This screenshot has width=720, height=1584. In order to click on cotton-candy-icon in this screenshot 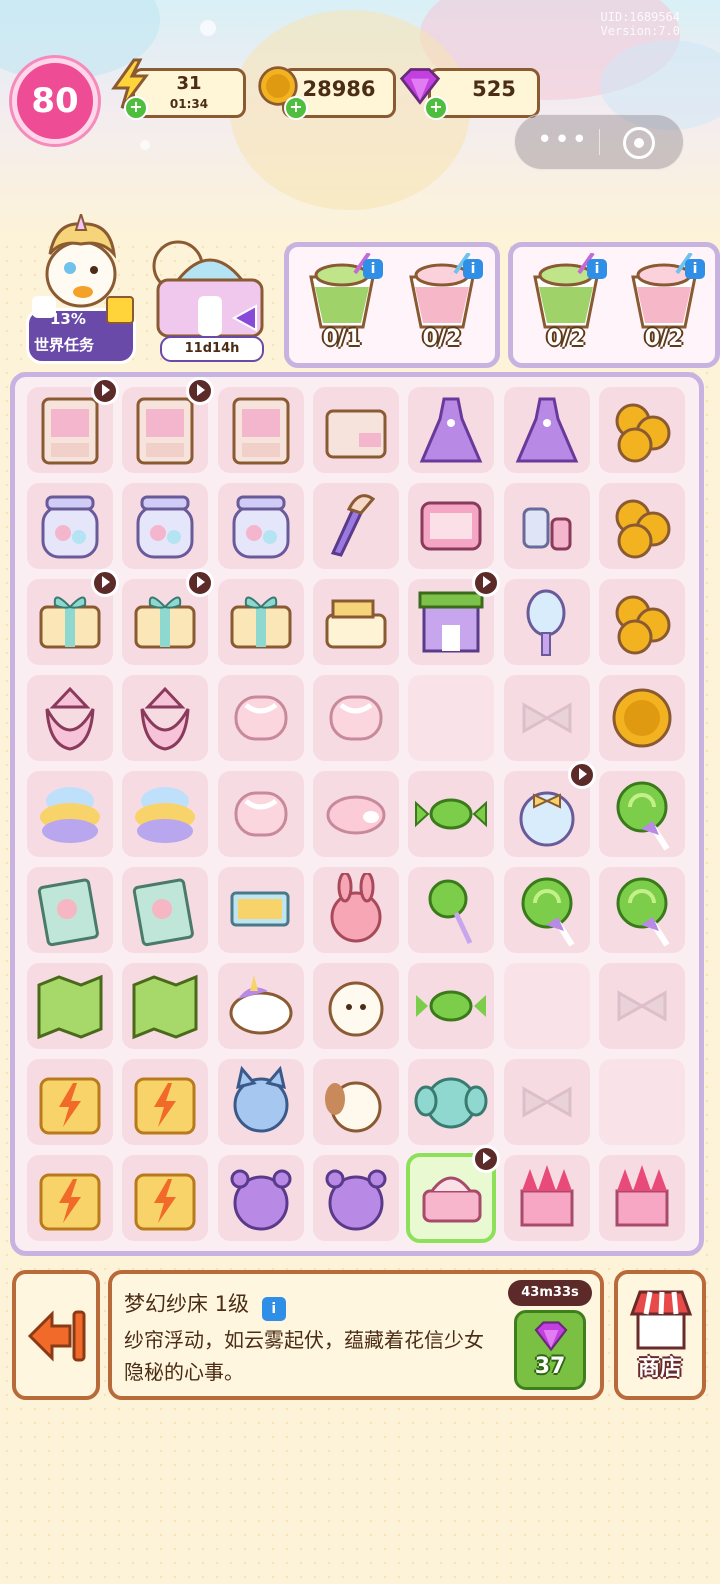, I will do `click(70, 814)`.